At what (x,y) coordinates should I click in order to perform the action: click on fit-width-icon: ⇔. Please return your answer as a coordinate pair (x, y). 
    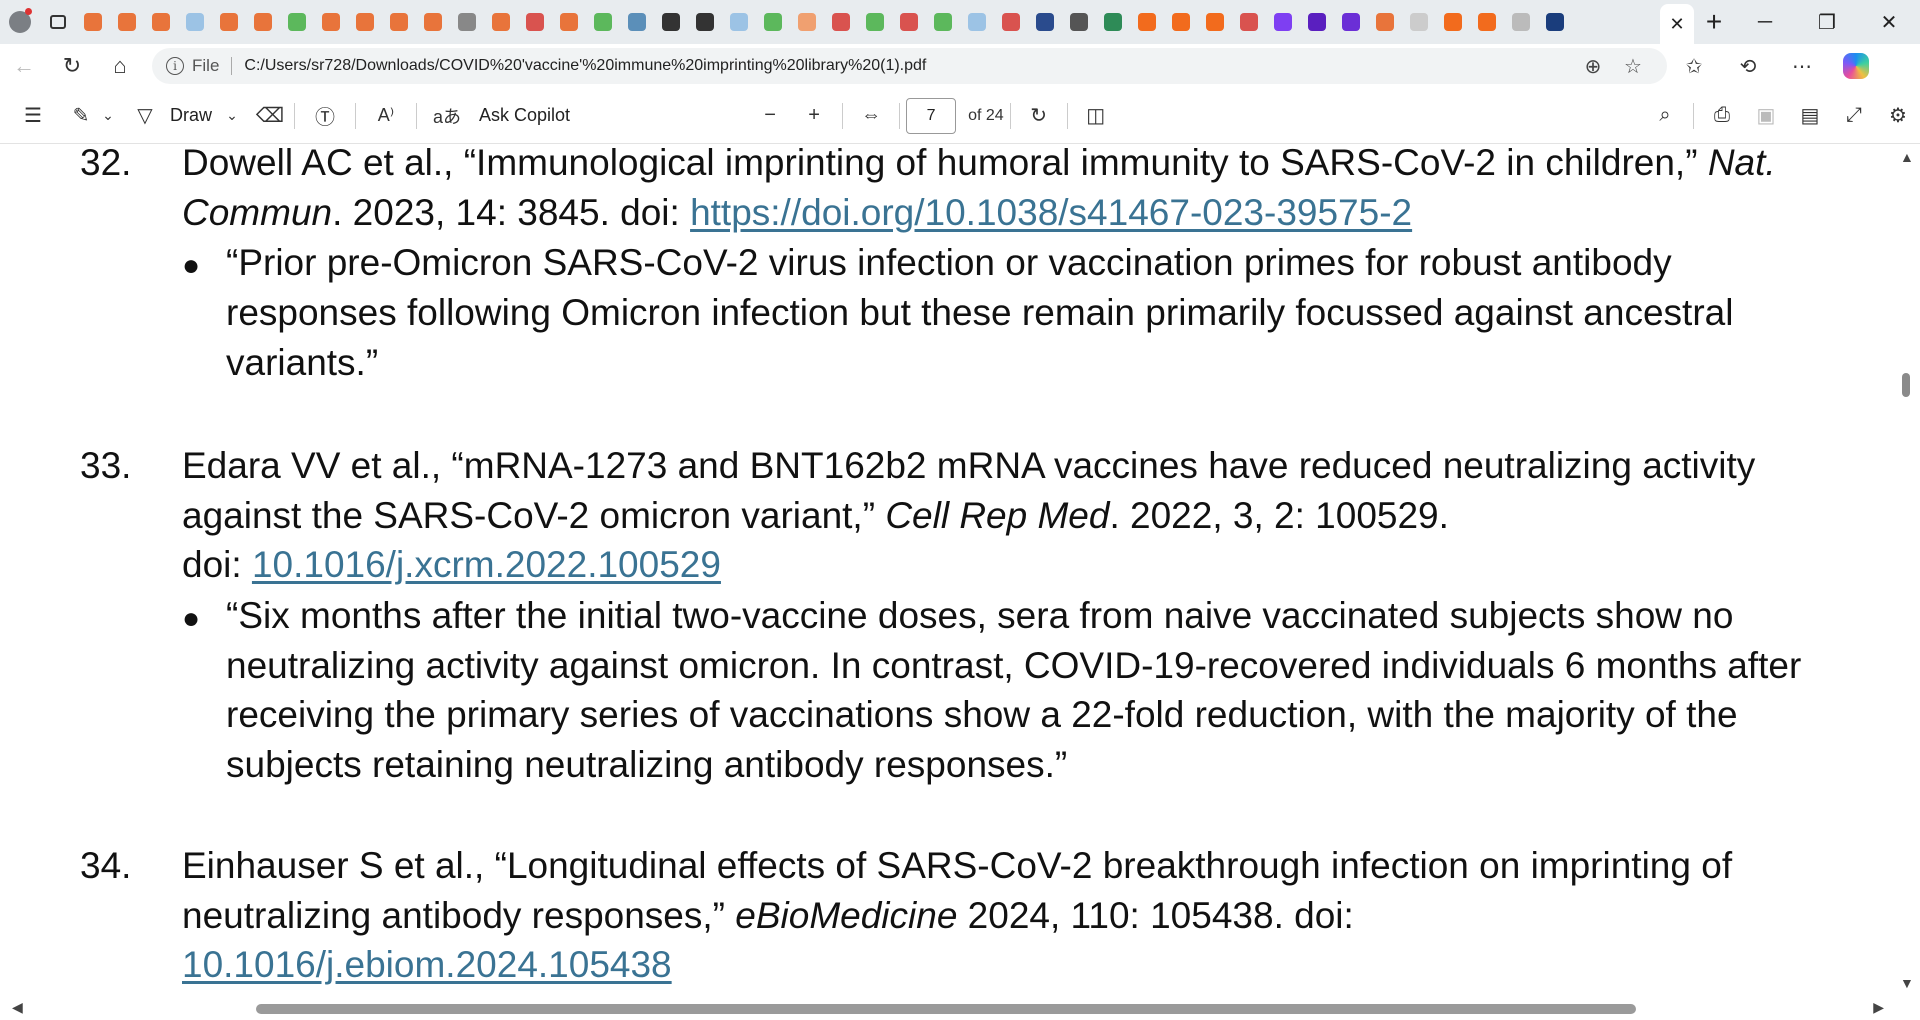
    Looking at the image, I should click on (871, 116).